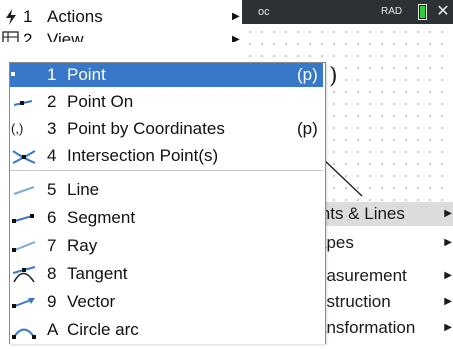 The width and height of the screenshot is (453, 349). Describe the element at coordinates (103, 329) in the screenshot. I see `menu-item-label: Circle arc` at that location.